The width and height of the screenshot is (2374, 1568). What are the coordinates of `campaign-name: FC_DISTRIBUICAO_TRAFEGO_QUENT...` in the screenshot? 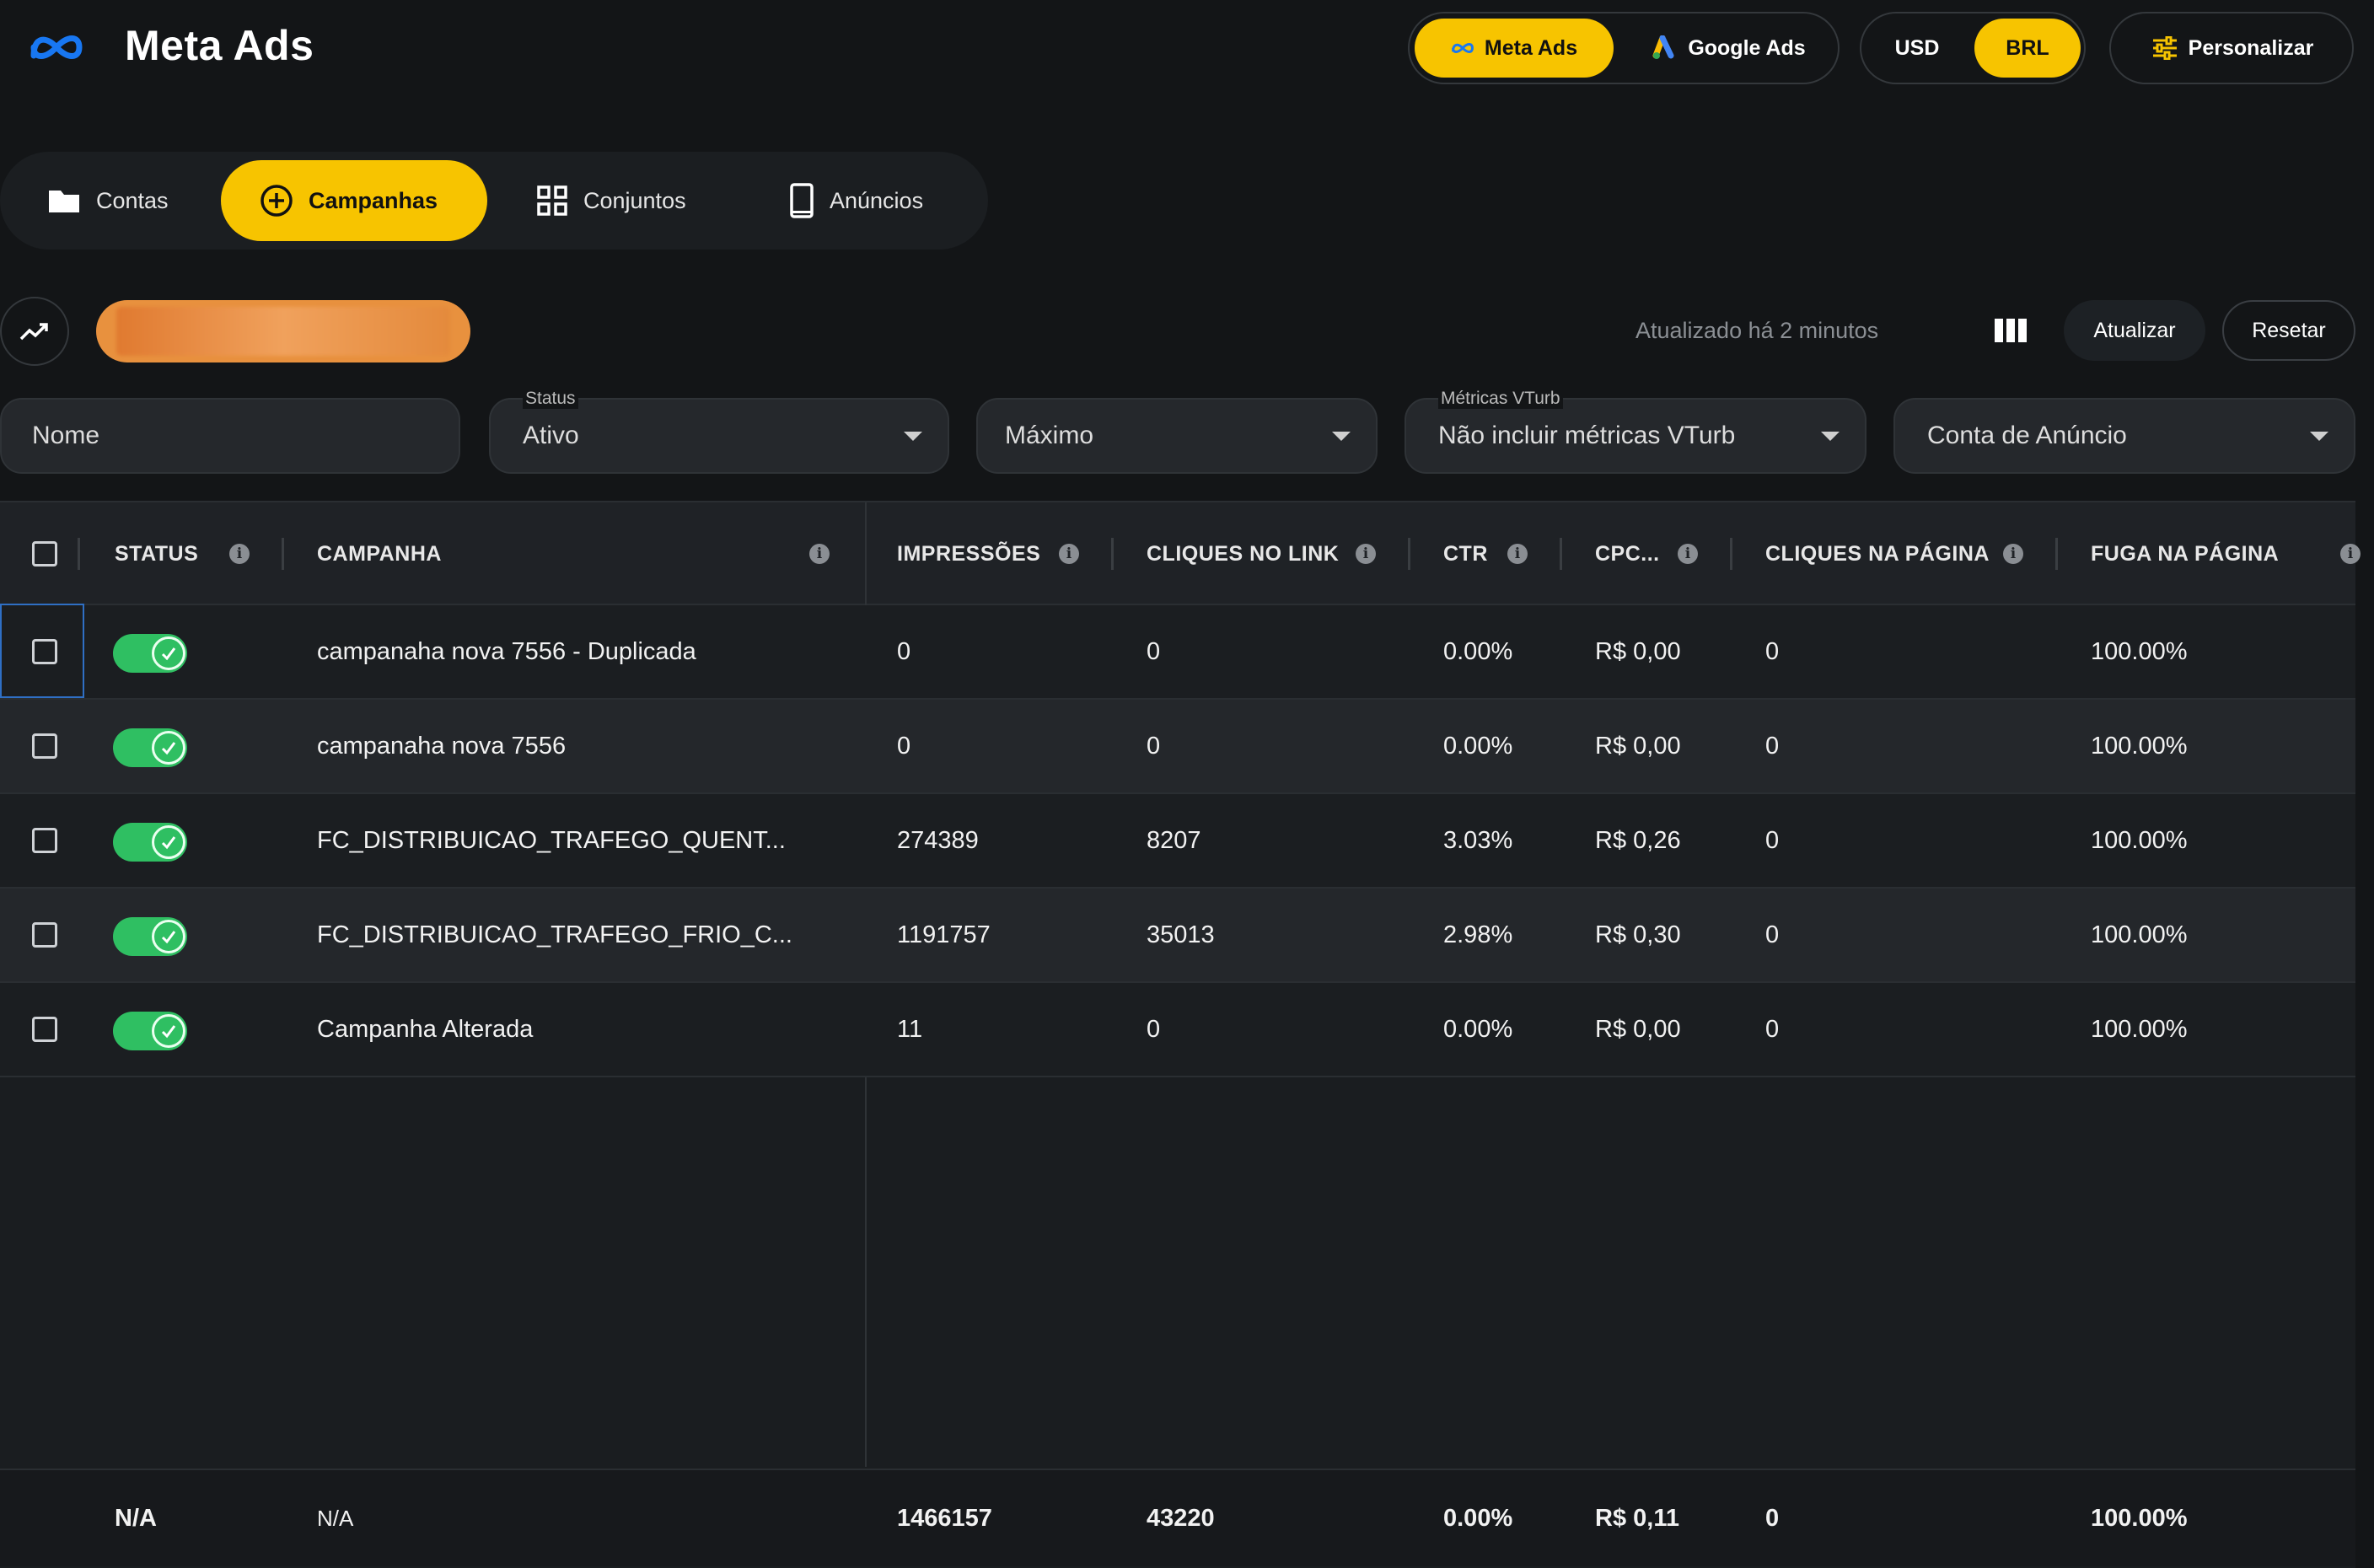 It's located at (551, 840).